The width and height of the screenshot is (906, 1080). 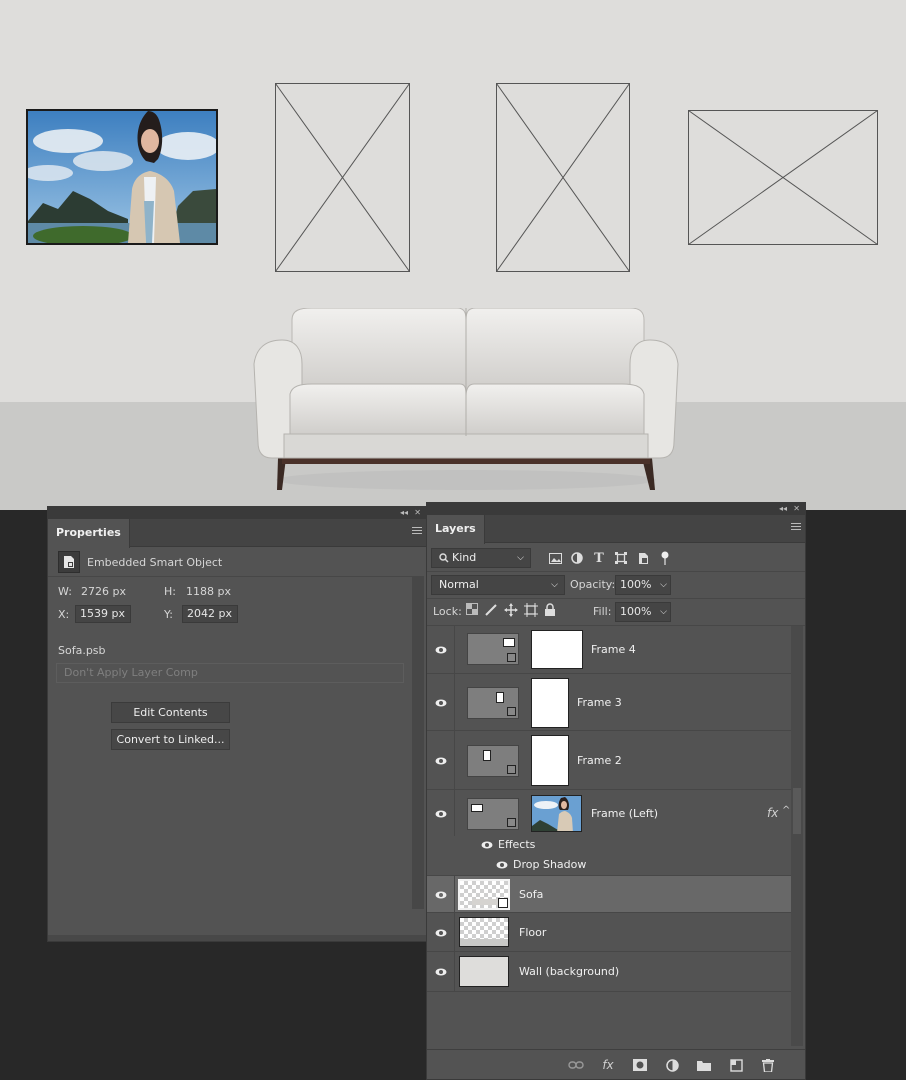 What do you see at coordinates (208, 591) in the screenshot?
I see `height-value: 1188 px` at bounding box center [208, 591].